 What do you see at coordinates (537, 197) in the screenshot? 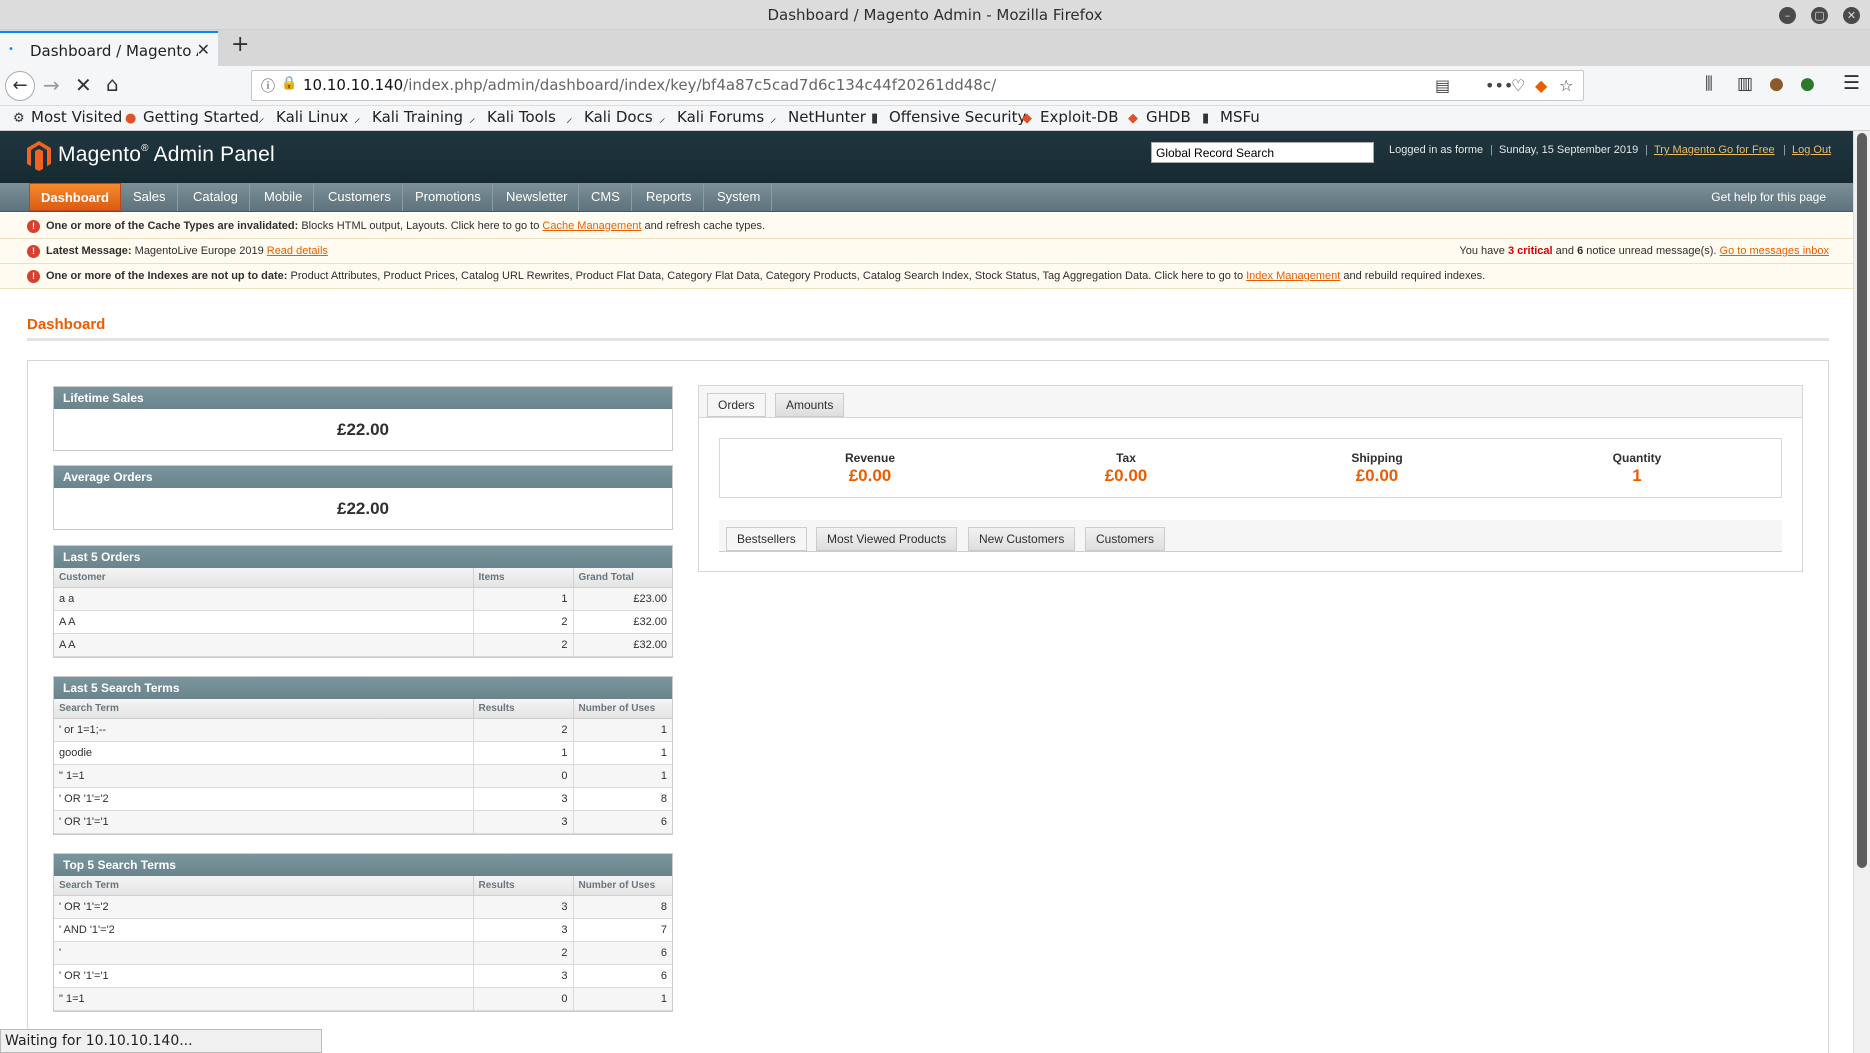
I see `nav-newsletter: Newsletter` at bounding box center [537, 197].